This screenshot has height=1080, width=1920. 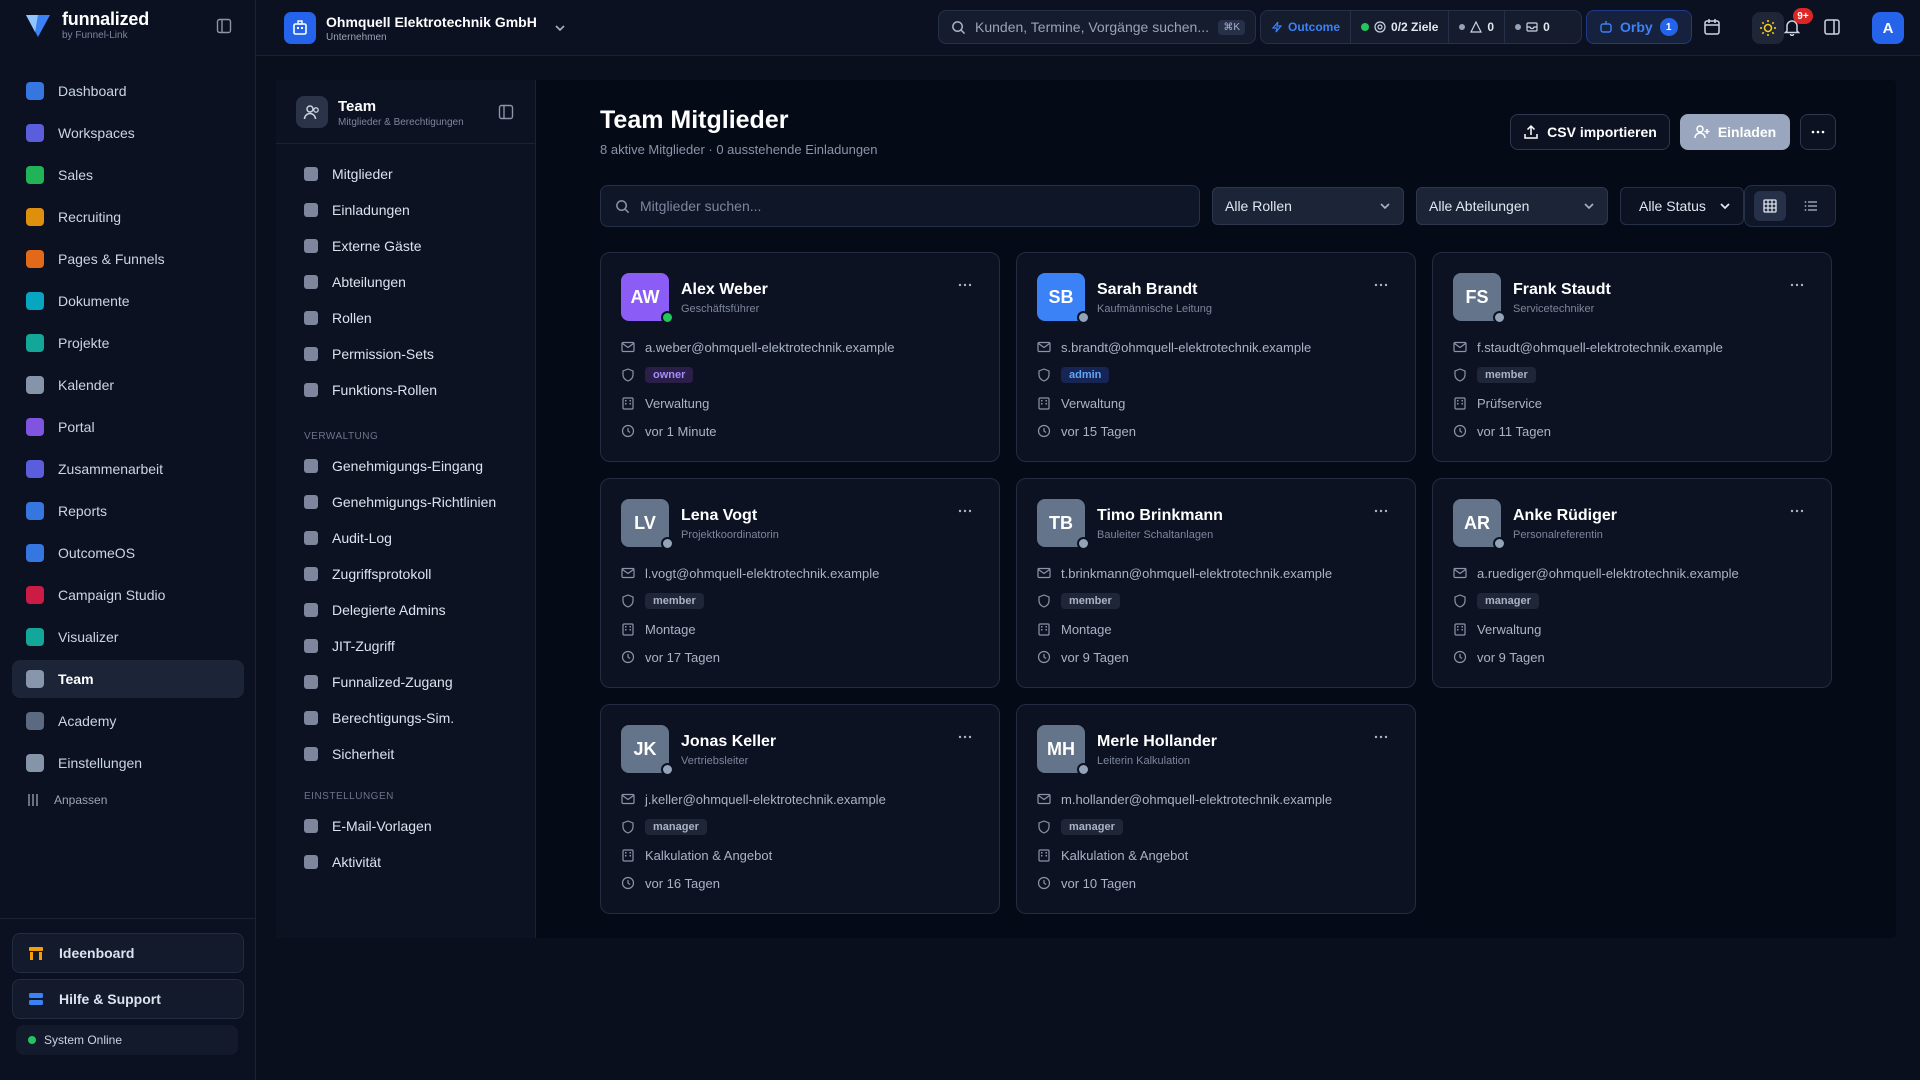 I want to click on subnav-item: Berechtigungs-Sim., so click(x=408, y=718).